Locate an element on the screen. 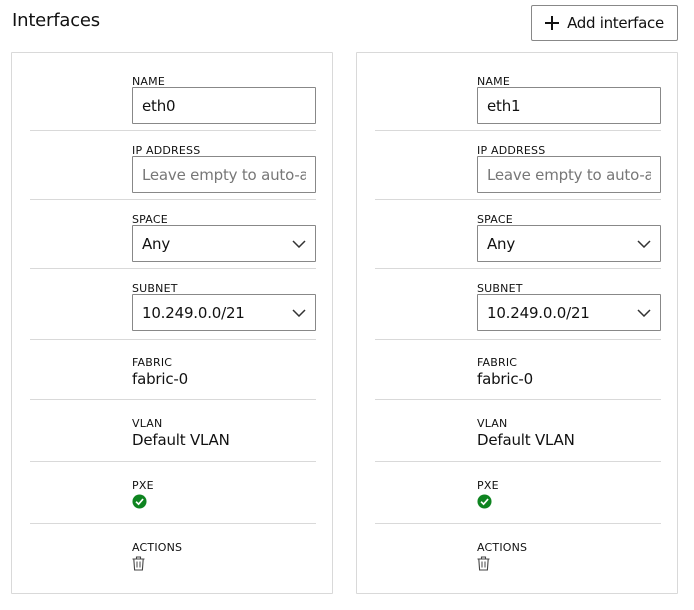 The height and width of the screenshot is (610, 694). add-interface-button: Add interface is located at coordinates (604, 23).